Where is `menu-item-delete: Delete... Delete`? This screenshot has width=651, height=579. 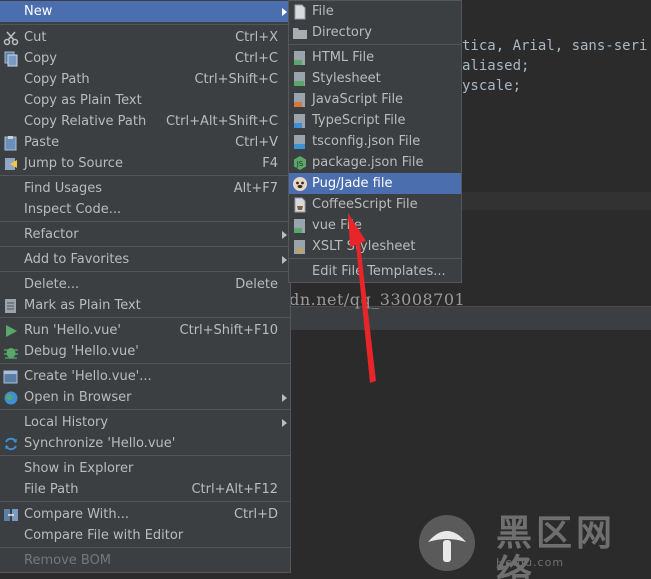 menu-item-delete: Delete... Delete is located at coordinates (145, 284).